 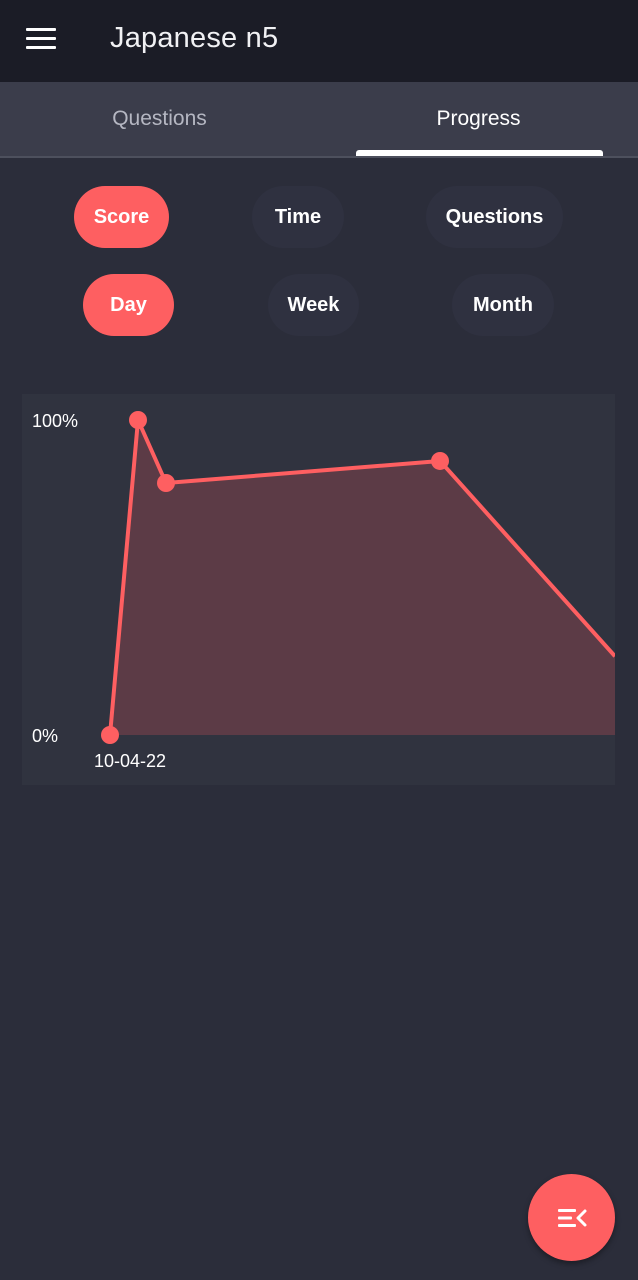 I want to click on tab-progress: Progress, so click(x=478, y=119).